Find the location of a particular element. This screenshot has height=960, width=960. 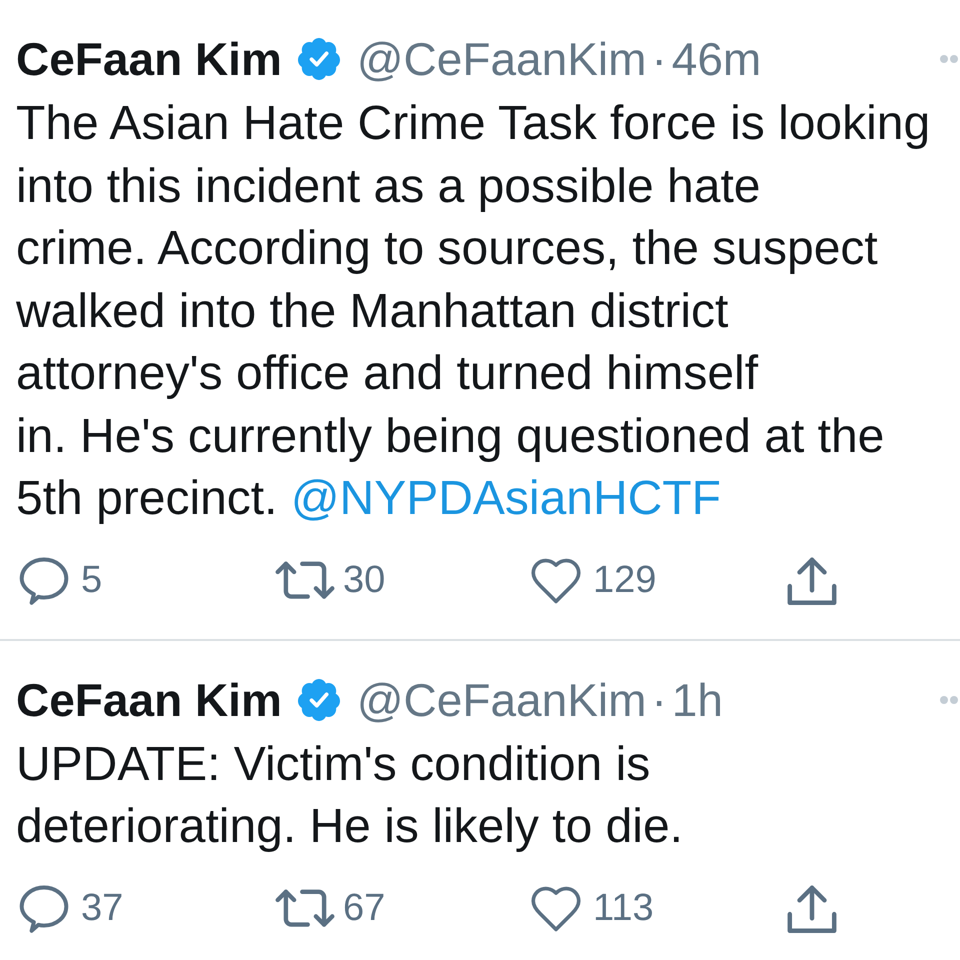

mention-link: @NYPDAsianHCTF is located at coordinates (505, 498).